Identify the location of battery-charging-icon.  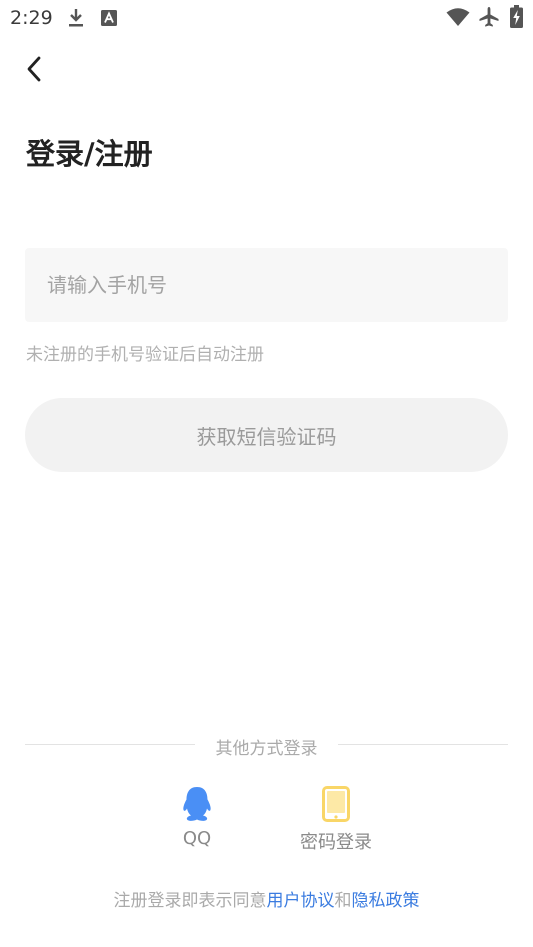
(516, 16).